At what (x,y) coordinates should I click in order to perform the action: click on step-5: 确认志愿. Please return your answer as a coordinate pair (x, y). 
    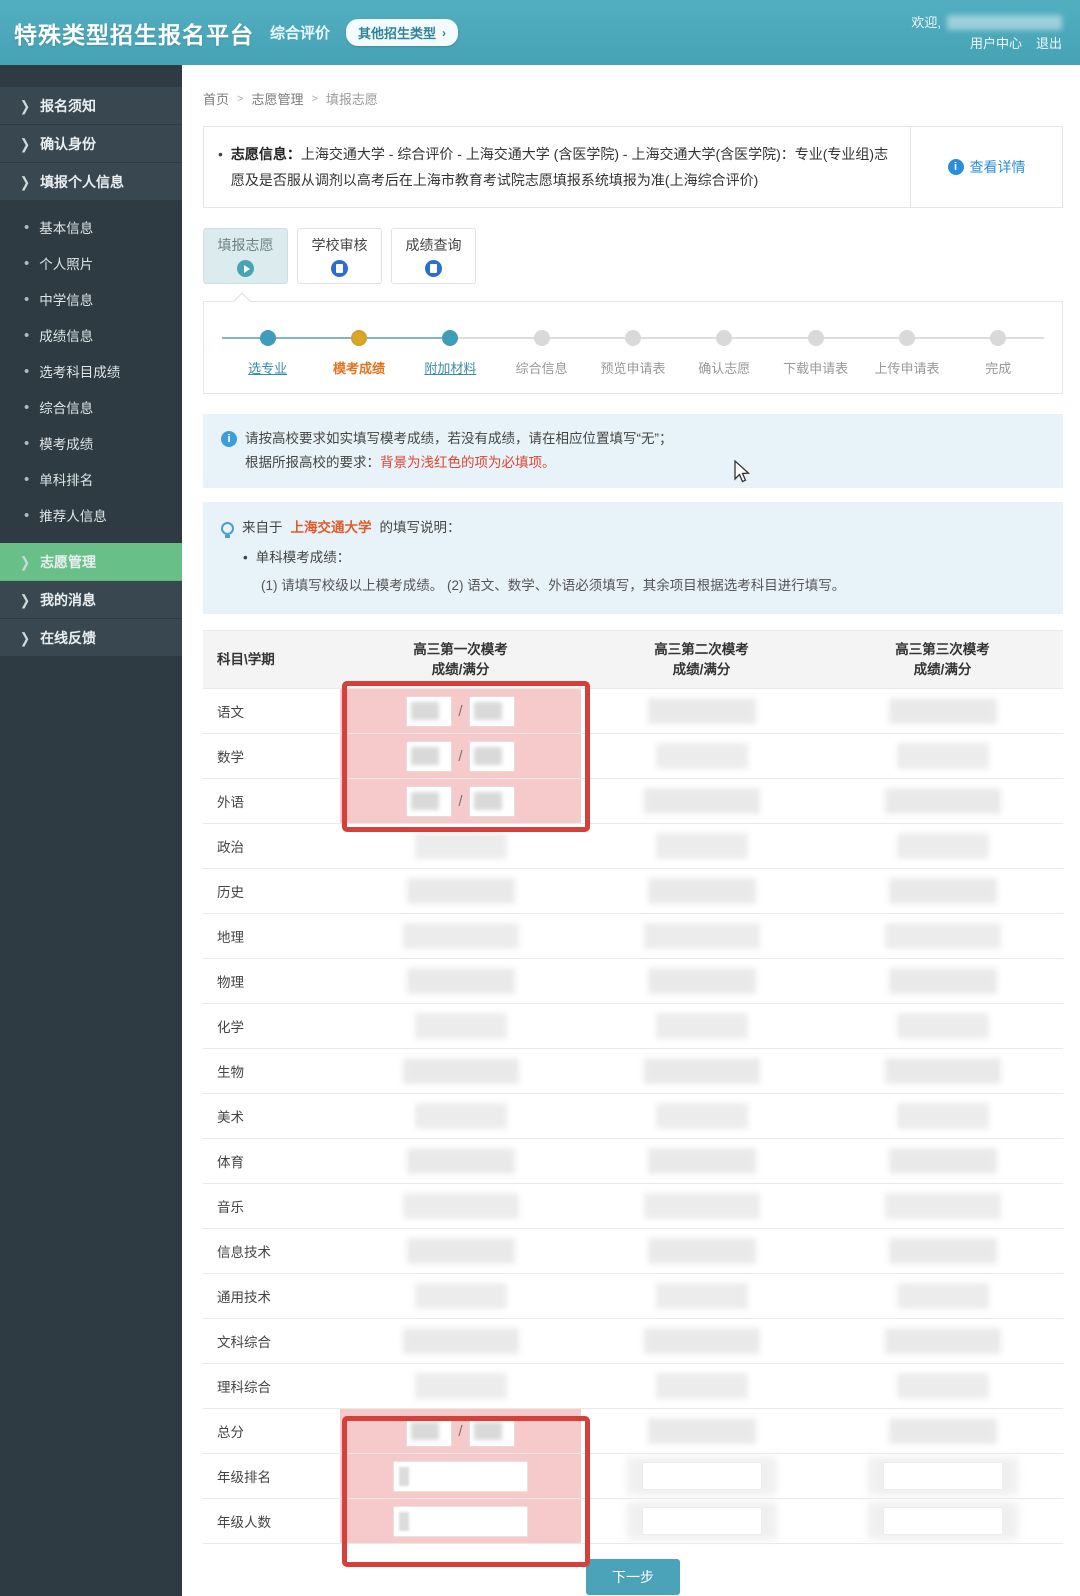
    Looking at the image, I should click on (724, 353).